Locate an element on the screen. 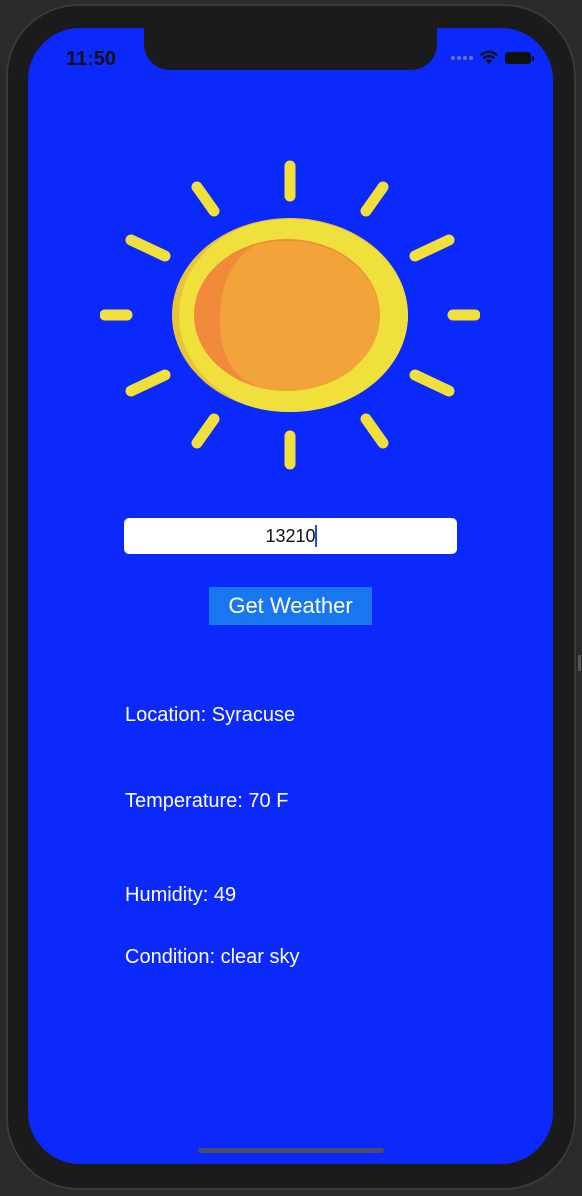 The height and width of the screenshot is (1196, 582). zip-code-input is located at coordinates (290, 536).